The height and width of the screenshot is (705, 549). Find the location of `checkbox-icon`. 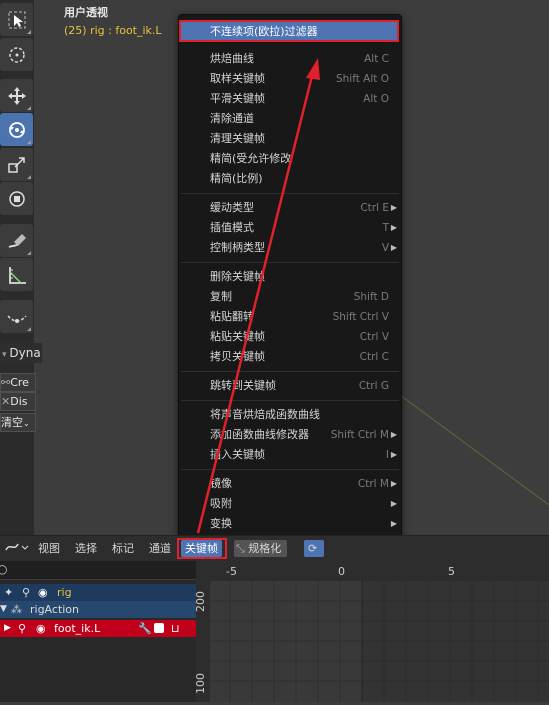

checkbox-icon is located at coordinates (159, 628).